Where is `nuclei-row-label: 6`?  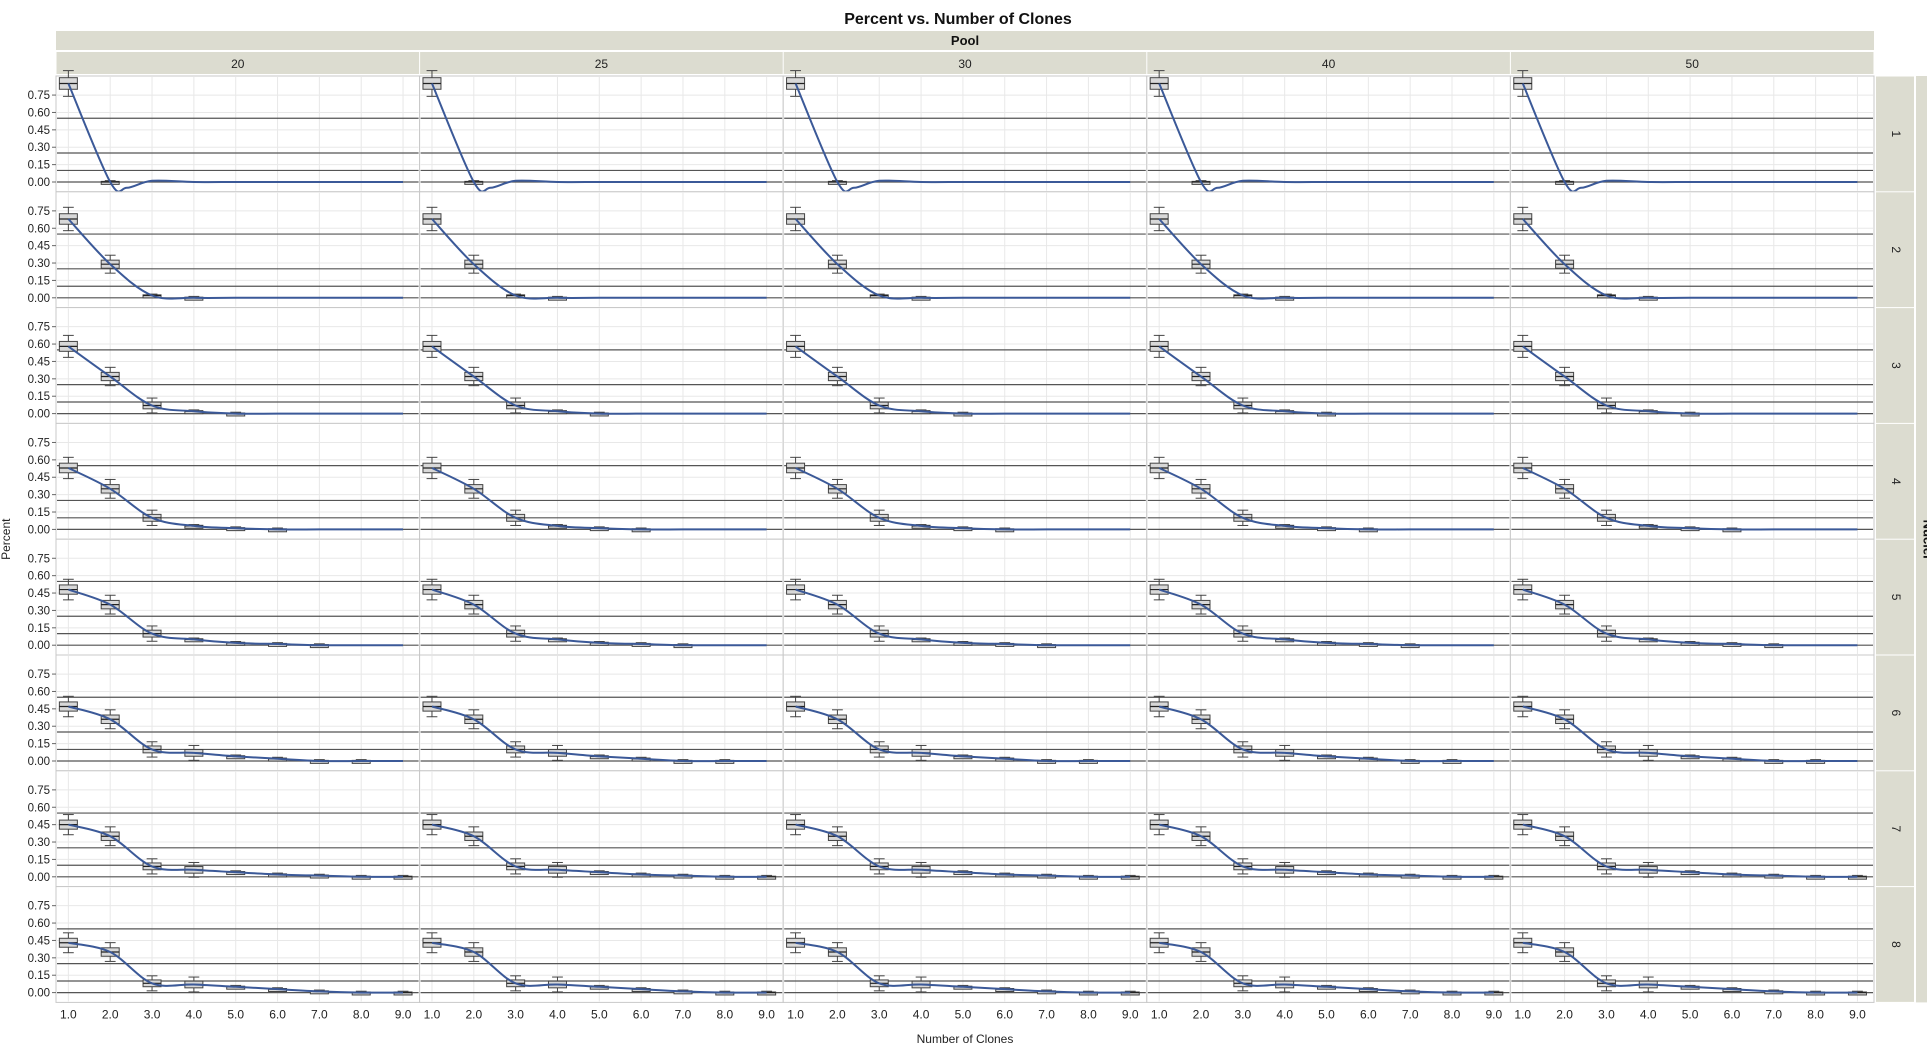 nuclei-row-label: 6 is located at coordinates (1896, 713).